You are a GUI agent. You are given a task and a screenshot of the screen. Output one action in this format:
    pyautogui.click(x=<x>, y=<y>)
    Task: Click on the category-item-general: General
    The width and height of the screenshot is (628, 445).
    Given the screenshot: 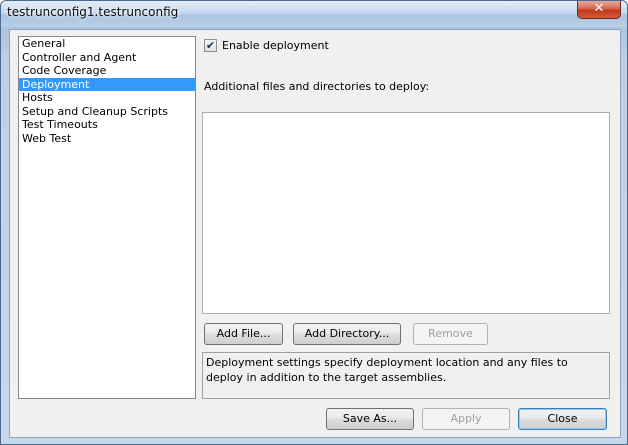 What is the action you would take?
    pyautogui.click(x=107, y=44)
    